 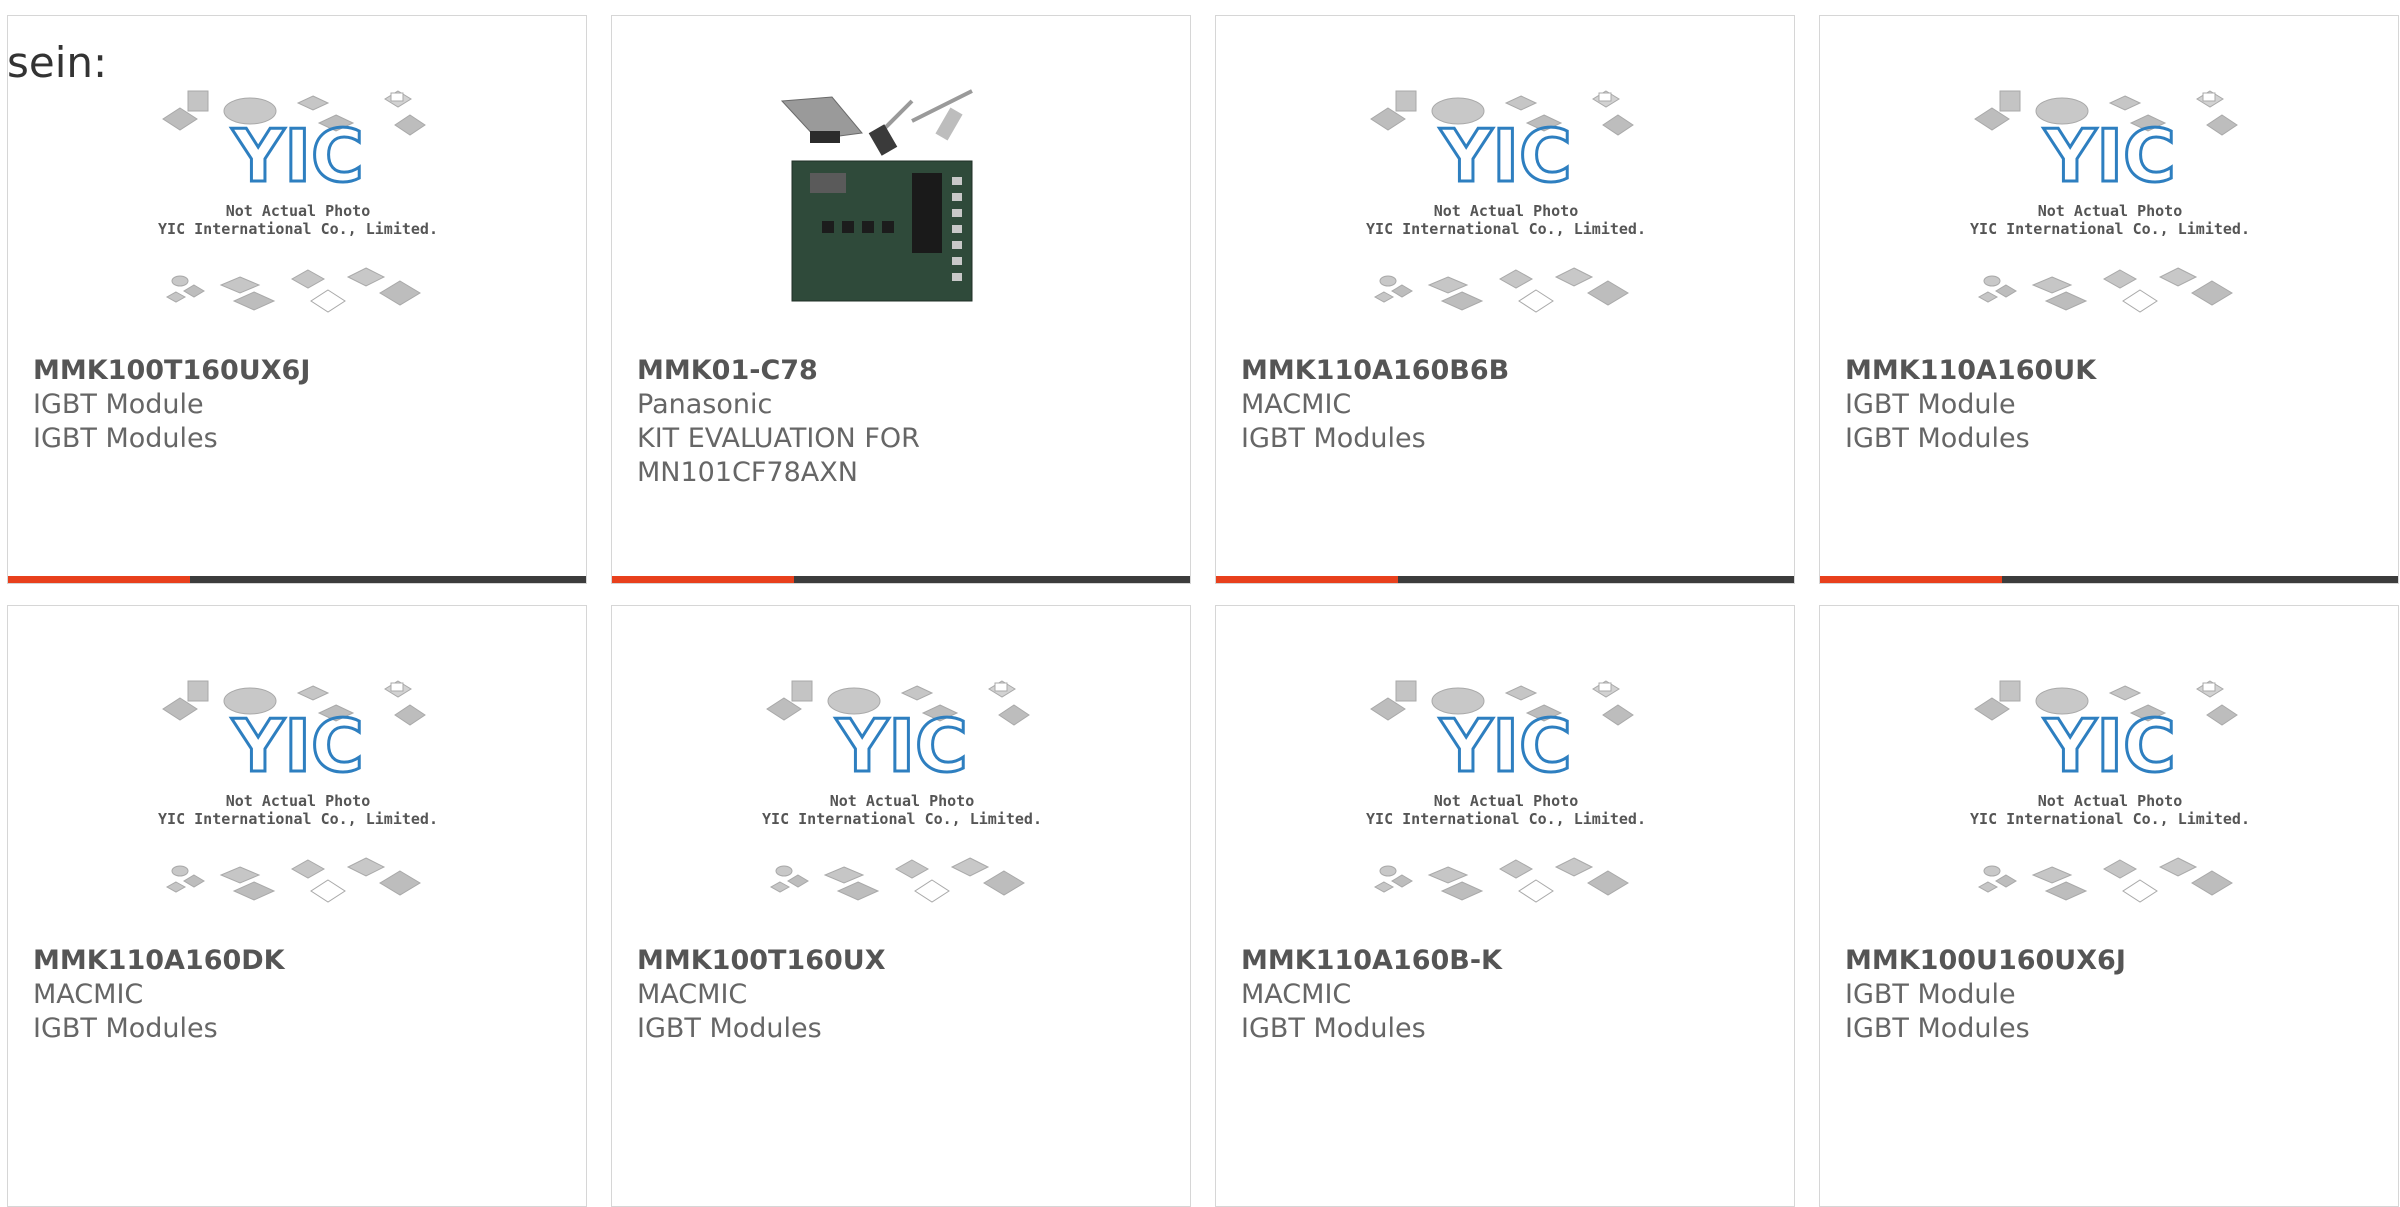 What do you see at coordinates (297, 995) in the screenshot?
I see `product-info: MMK110A160DK MACMIC IGBT Modules` at bounding box center [297, 995].